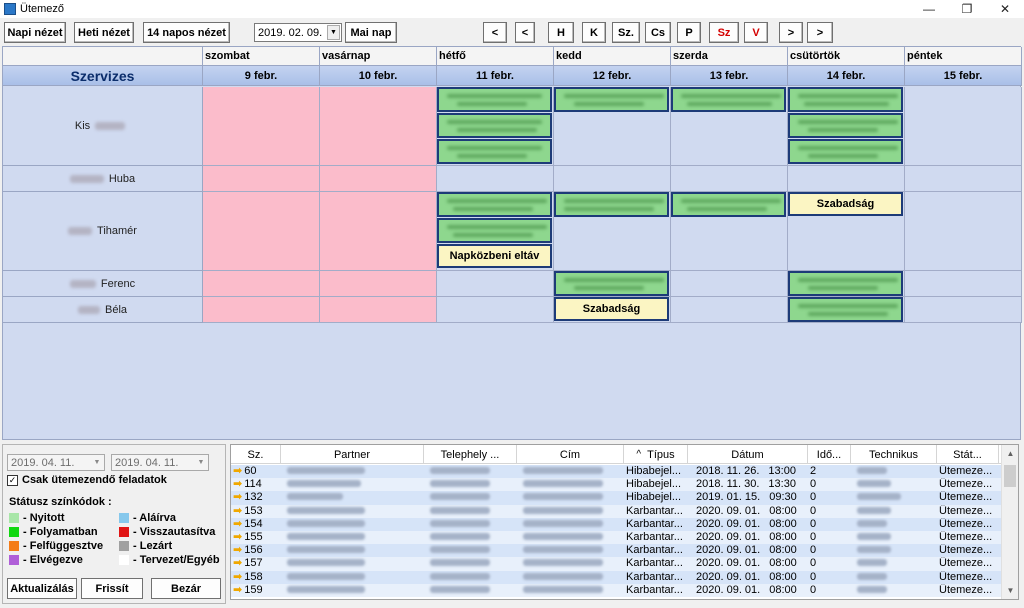  What do you see at coordinates (967, 9) in the screenshot?
I see `restore-button: ❐` at bounding box center [967, 9].